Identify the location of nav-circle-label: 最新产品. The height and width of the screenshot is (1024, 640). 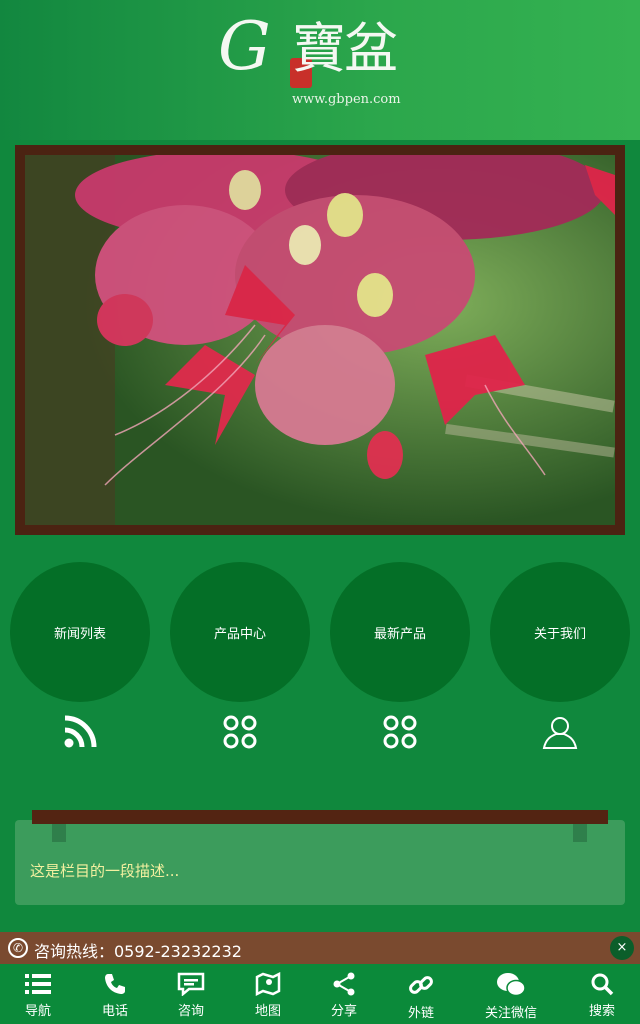
(399, 634).